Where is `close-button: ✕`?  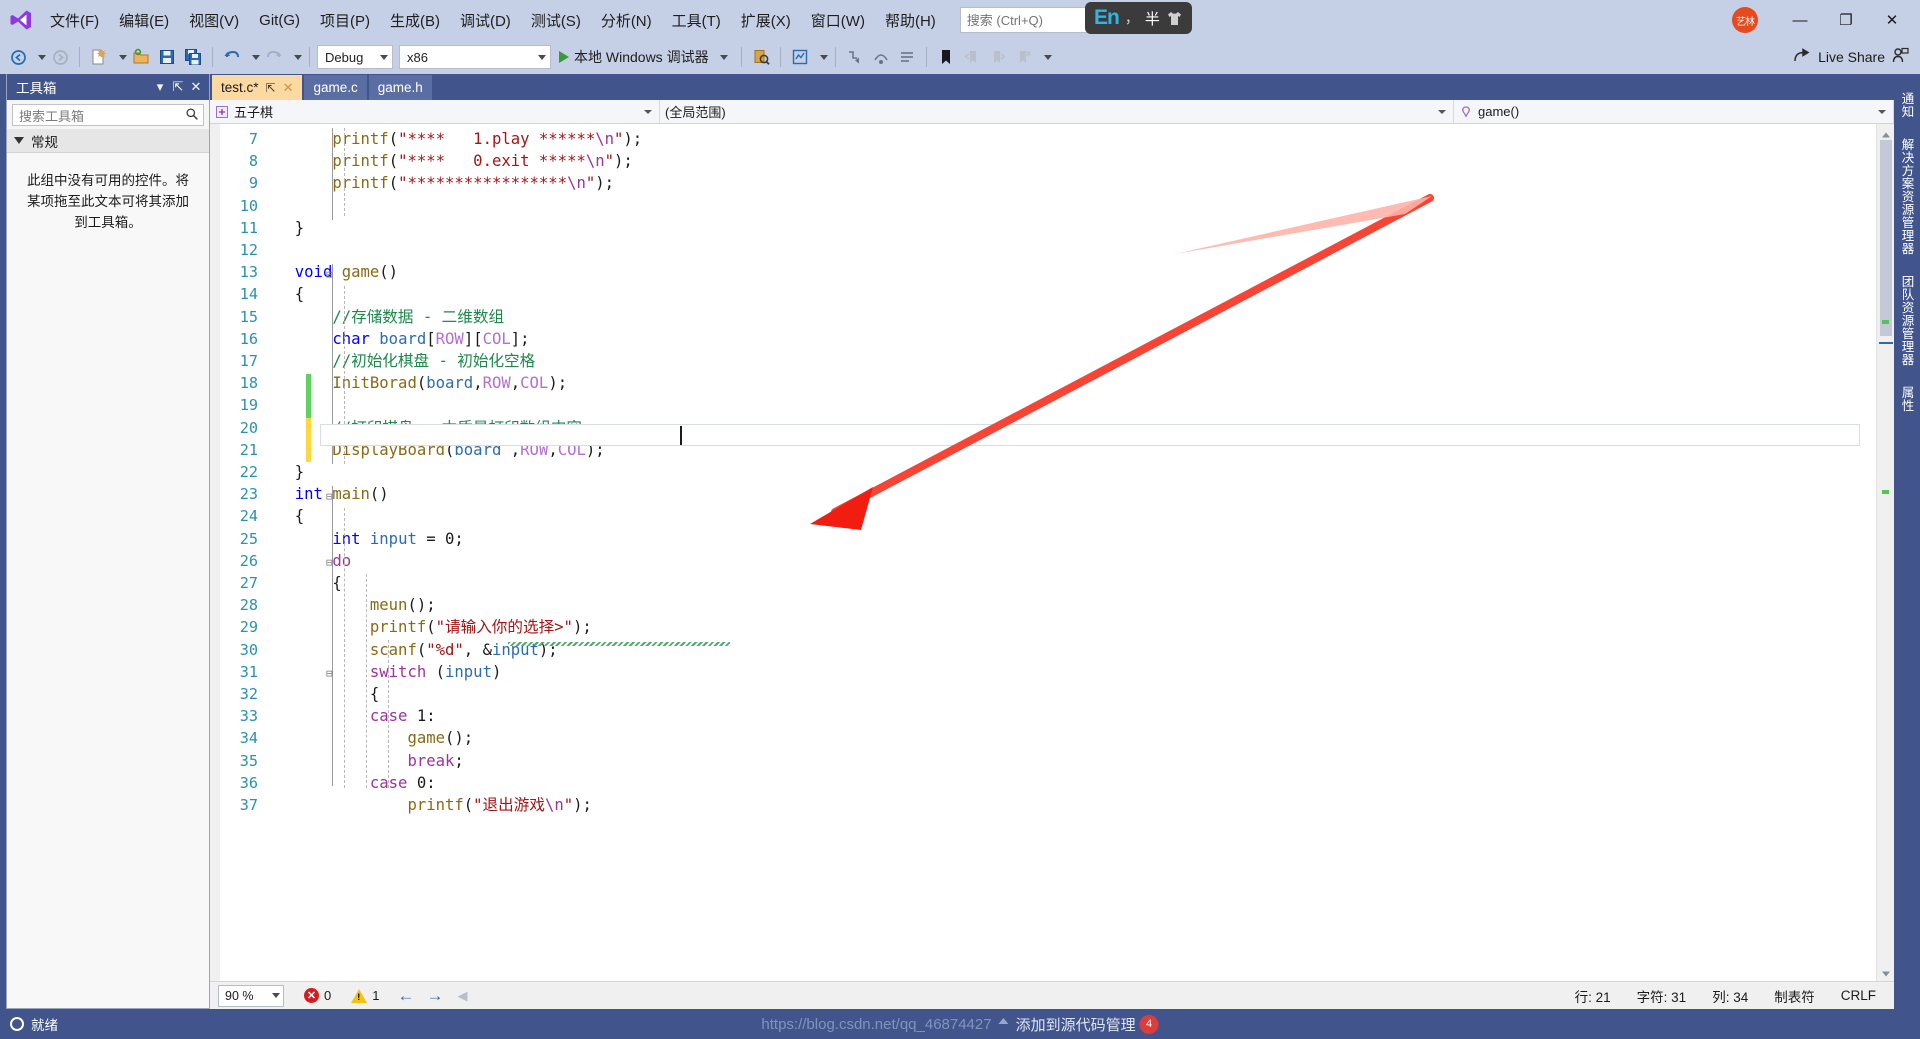
close-button: ✕ is located at coordinates (1892, 20).